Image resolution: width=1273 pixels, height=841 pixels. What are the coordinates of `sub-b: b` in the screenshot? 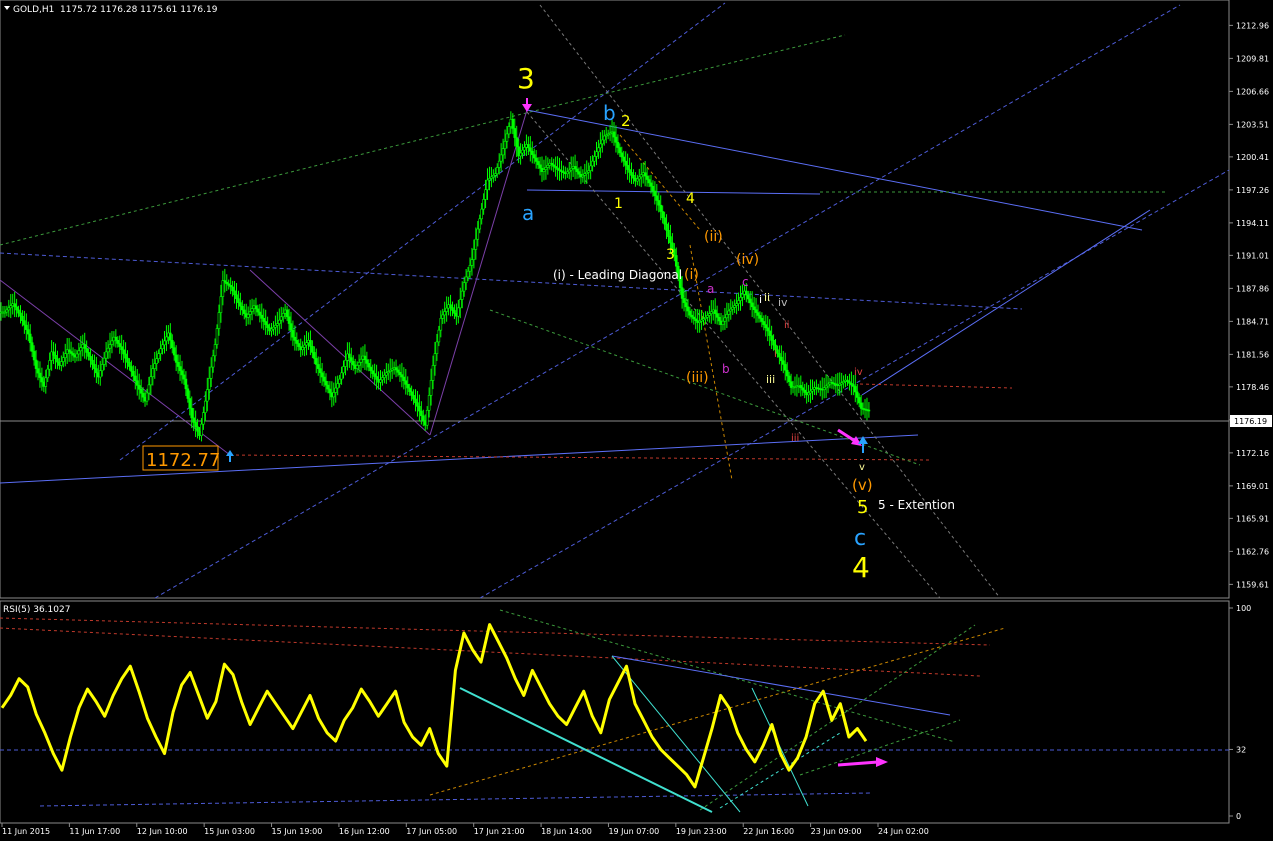 It's located at (726, 369).